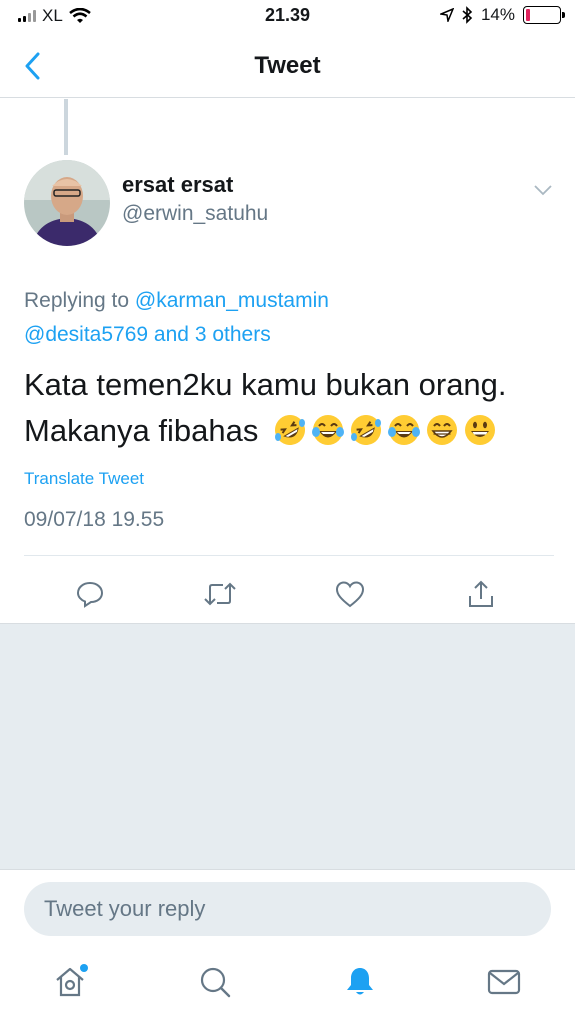  I want to click on beaming-face-emoji-icon, so click(442, 430).